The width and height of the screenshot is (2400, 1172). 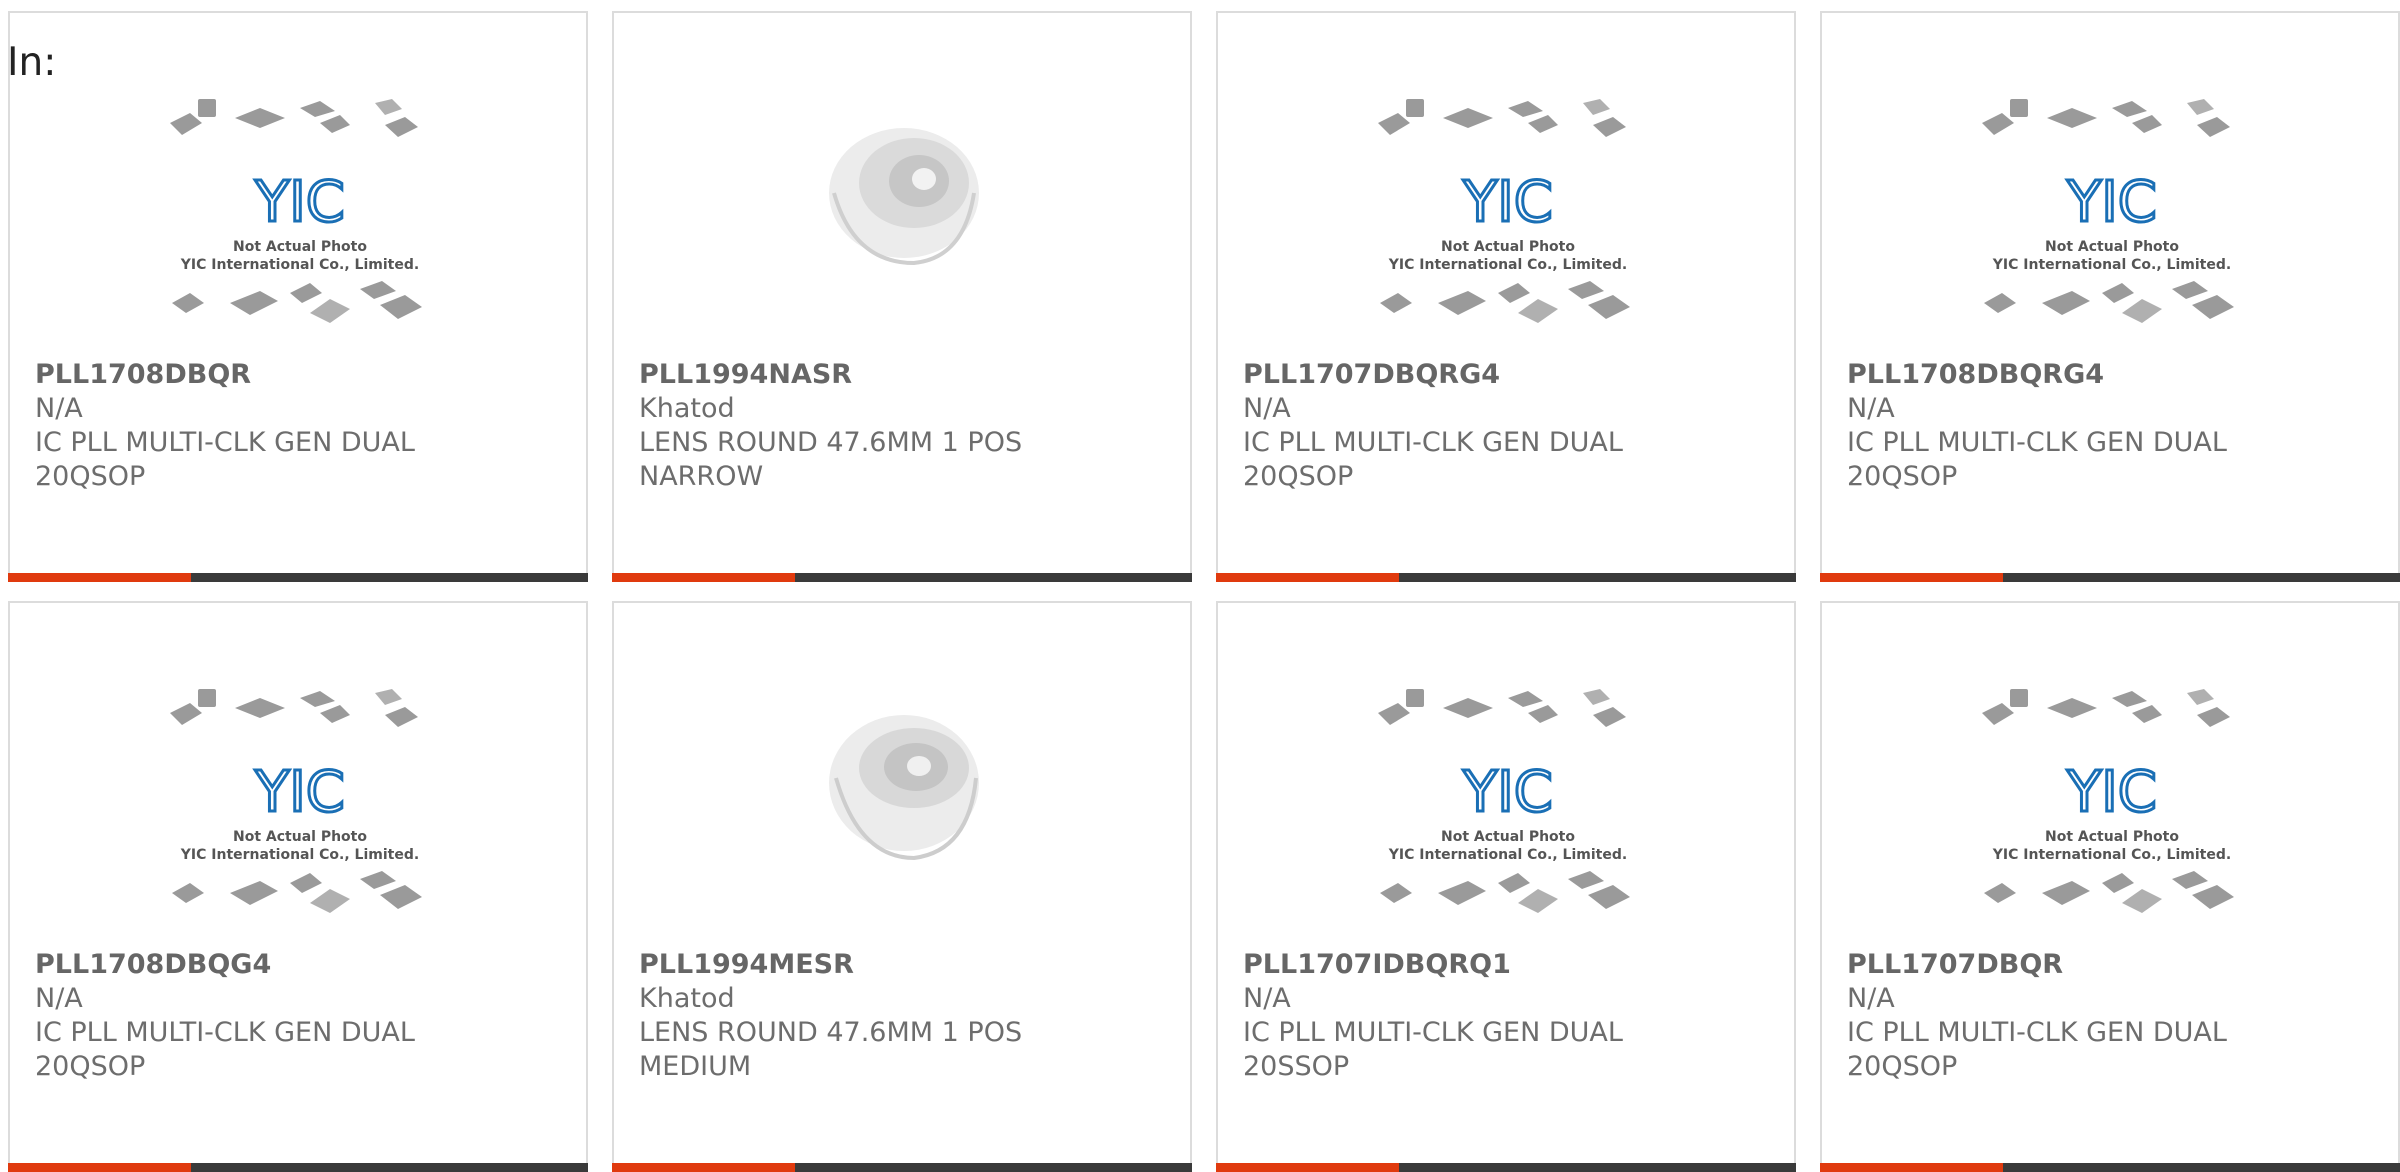 I want to click on filter-label: In:, so click(x=32, y=62).